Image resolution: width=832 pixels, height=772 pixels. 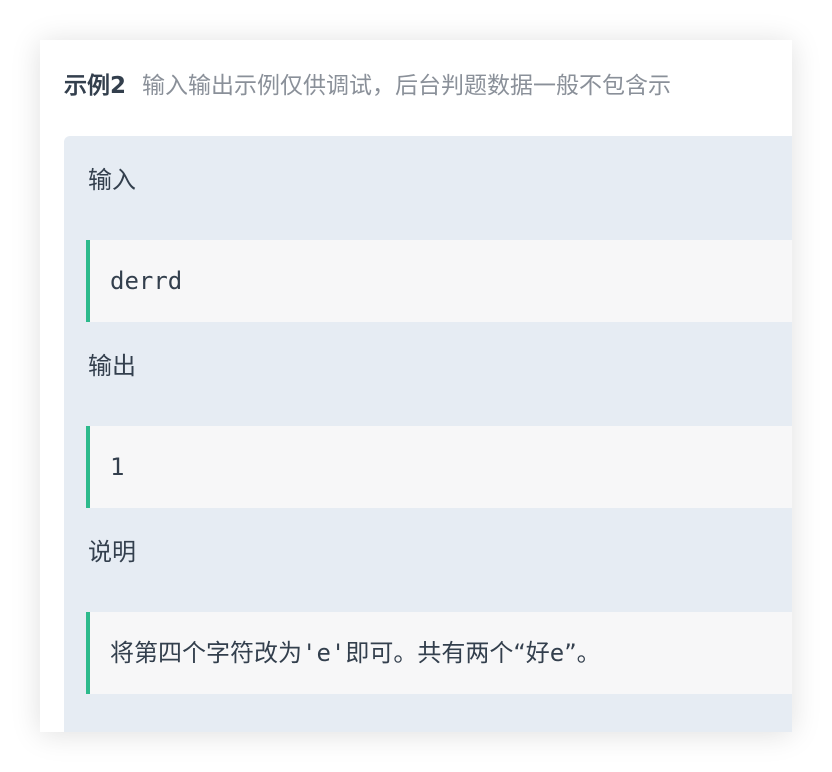 I want to click on explanation-text: 将第四个字符改为'e'即可。共有两个“好e”。, so click(x=355, y=653).